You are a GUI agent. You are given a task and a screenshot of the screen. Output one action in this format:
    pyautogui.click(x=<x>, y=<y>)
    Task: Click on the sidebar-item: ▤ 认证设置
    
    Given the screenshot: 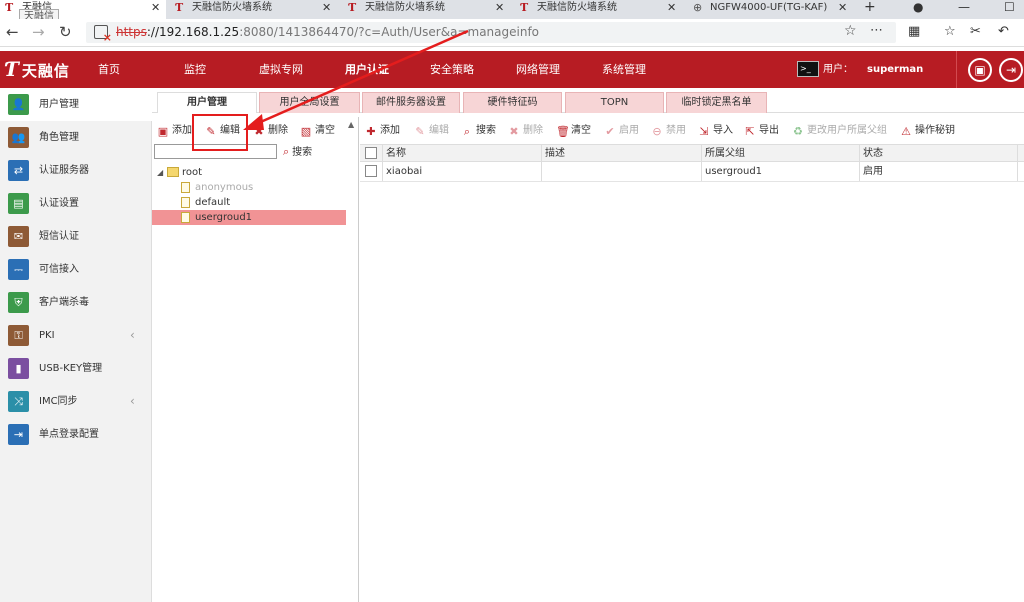 What is the action you would take?
    pyautogui.click(x=76, y=203)
    